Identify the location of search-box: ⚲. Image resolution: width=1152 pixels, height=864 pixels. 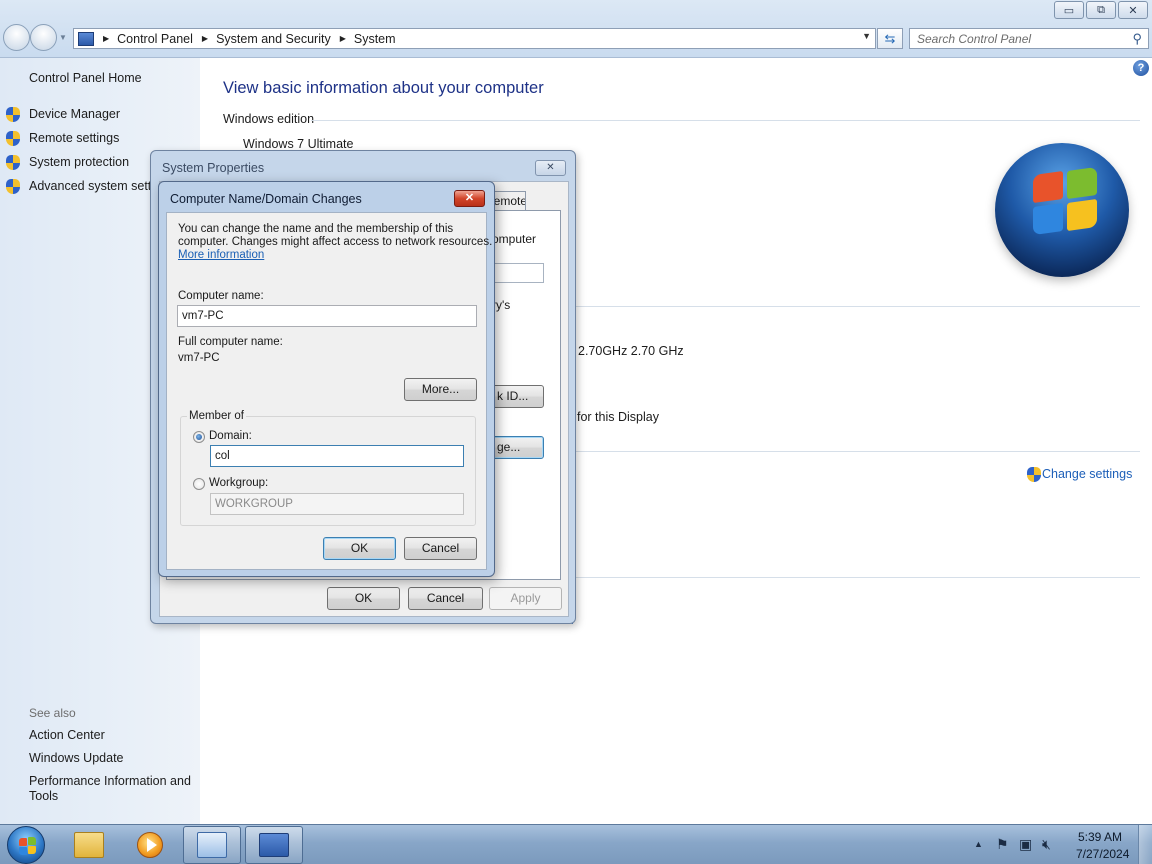
(1029, 38).